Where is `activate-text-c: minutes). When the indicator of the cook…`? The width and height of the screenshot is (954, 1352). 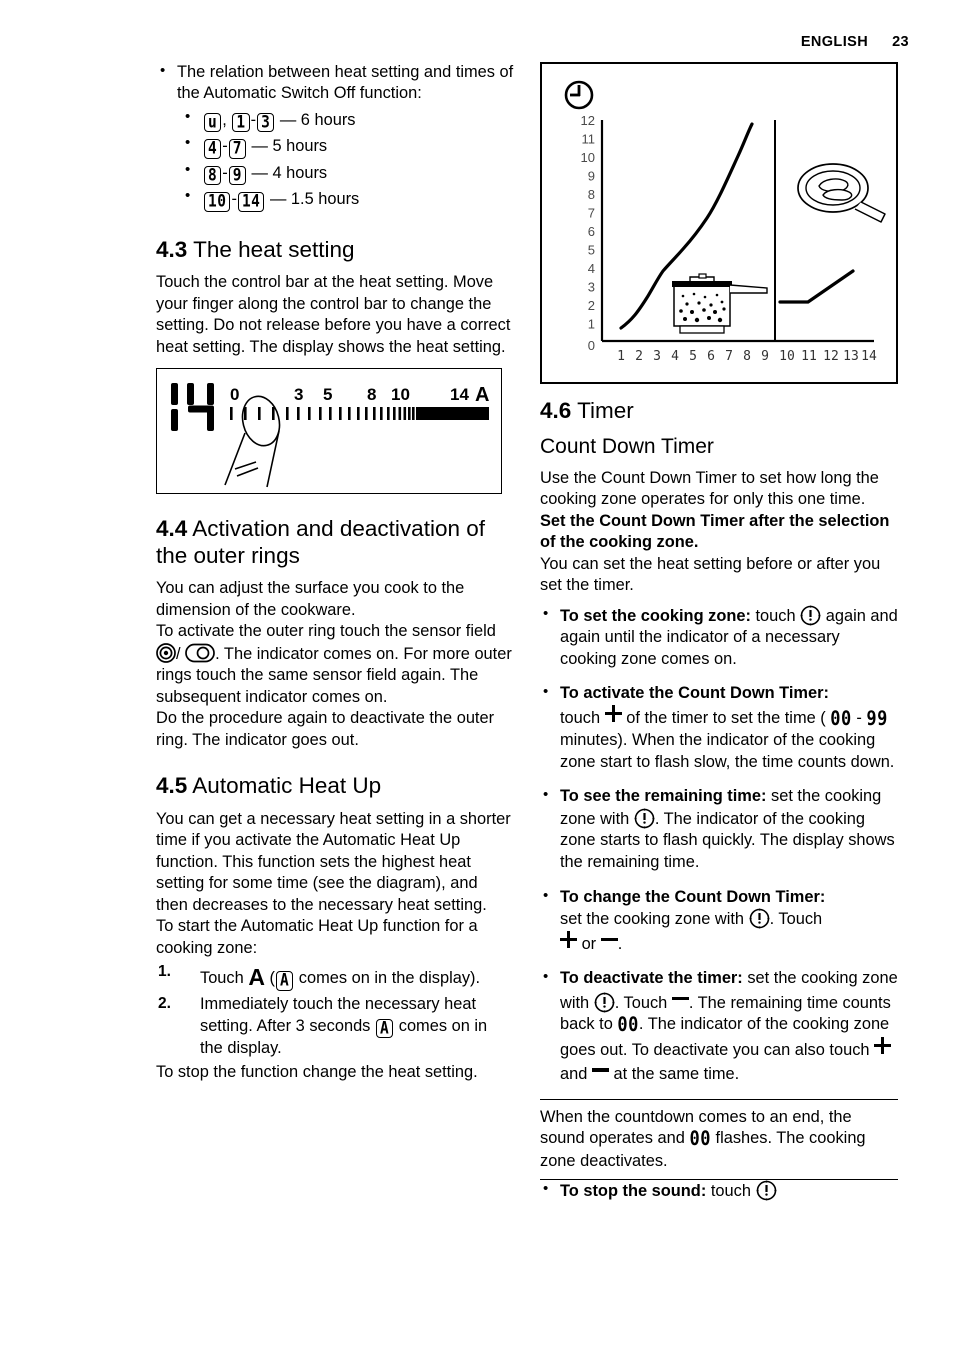 activate-text-c: minutes). When the indicator of the cook… is located at coordinates (727, 751).